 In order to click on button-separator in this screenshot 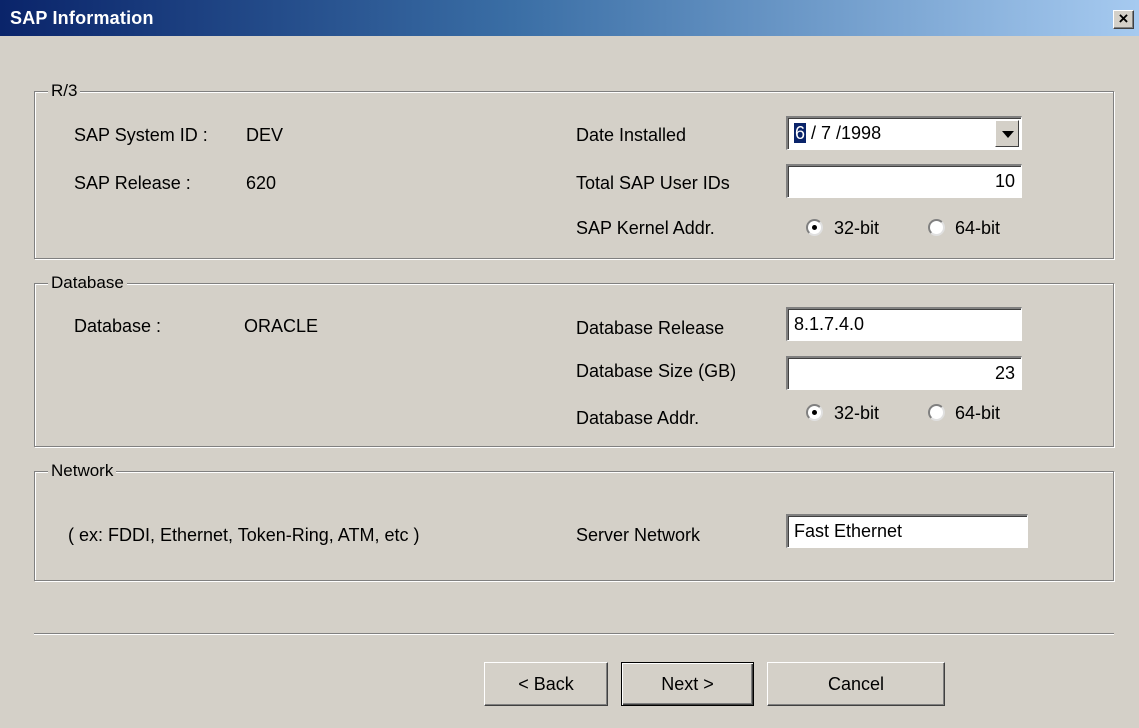, I will do `click(574, 634)`.